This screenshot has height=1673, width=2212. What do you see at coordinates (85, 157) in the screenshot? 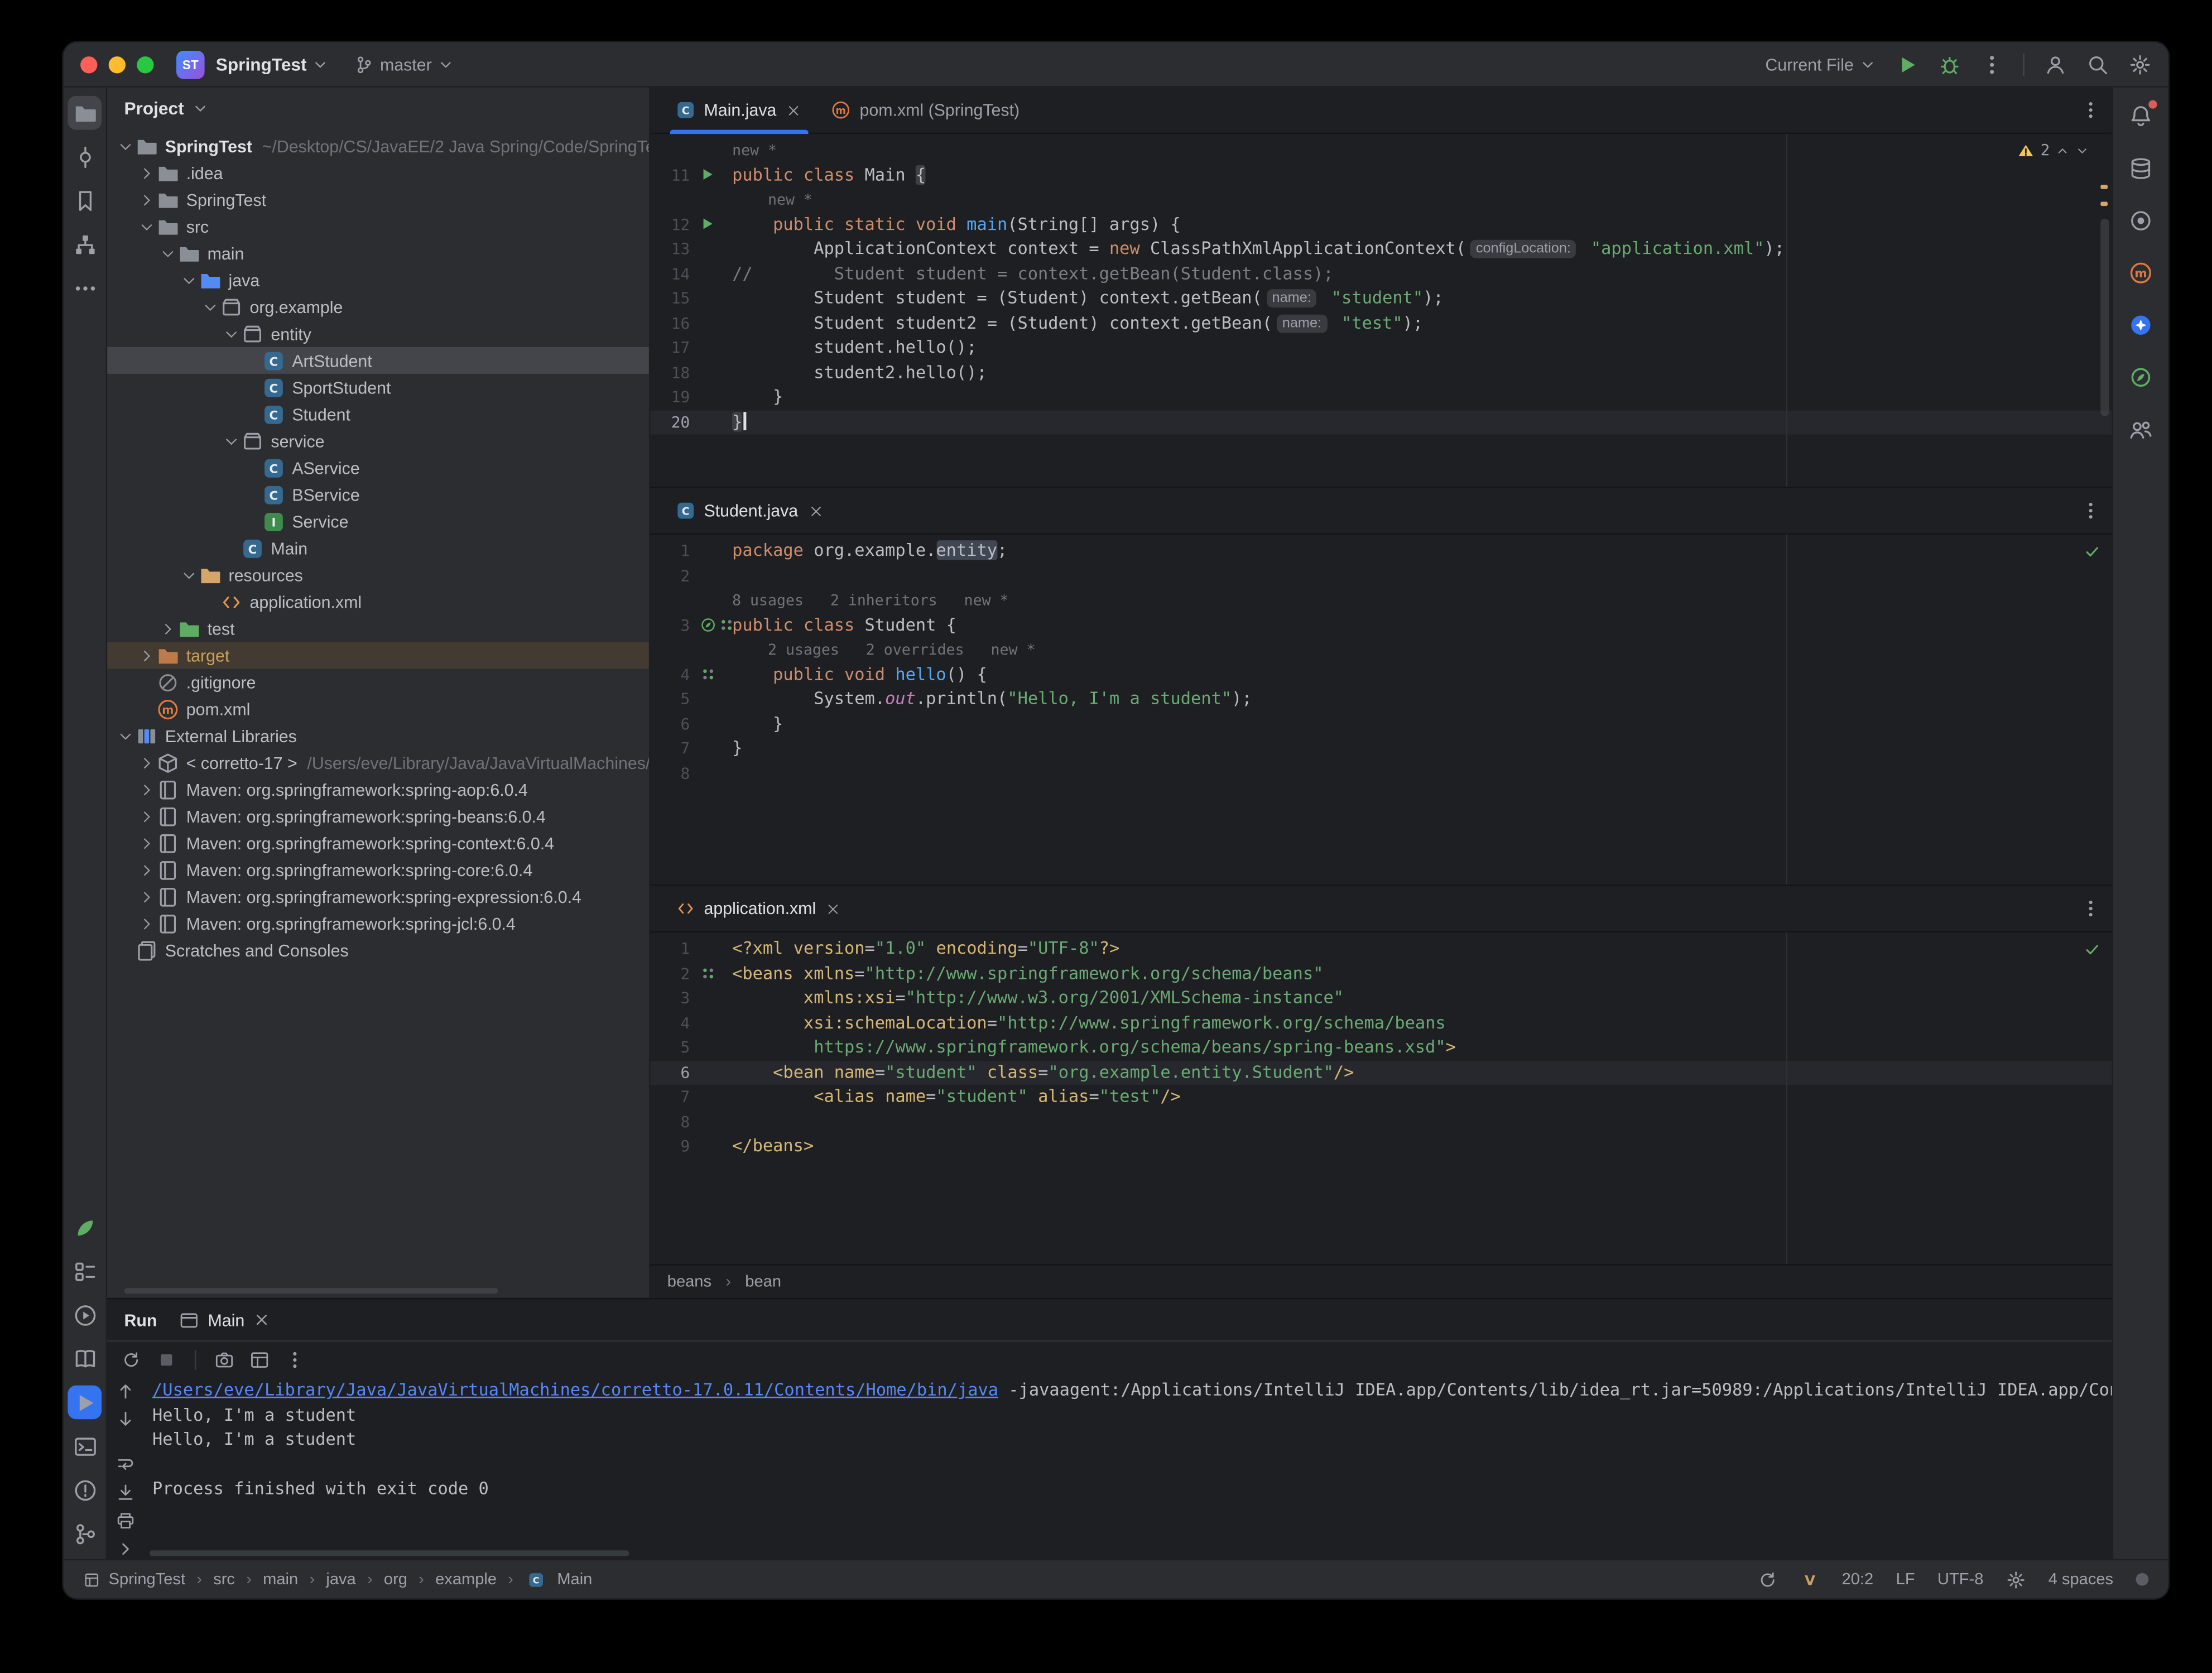
I see `commit-tool-button` at bounding box center [85, 157].